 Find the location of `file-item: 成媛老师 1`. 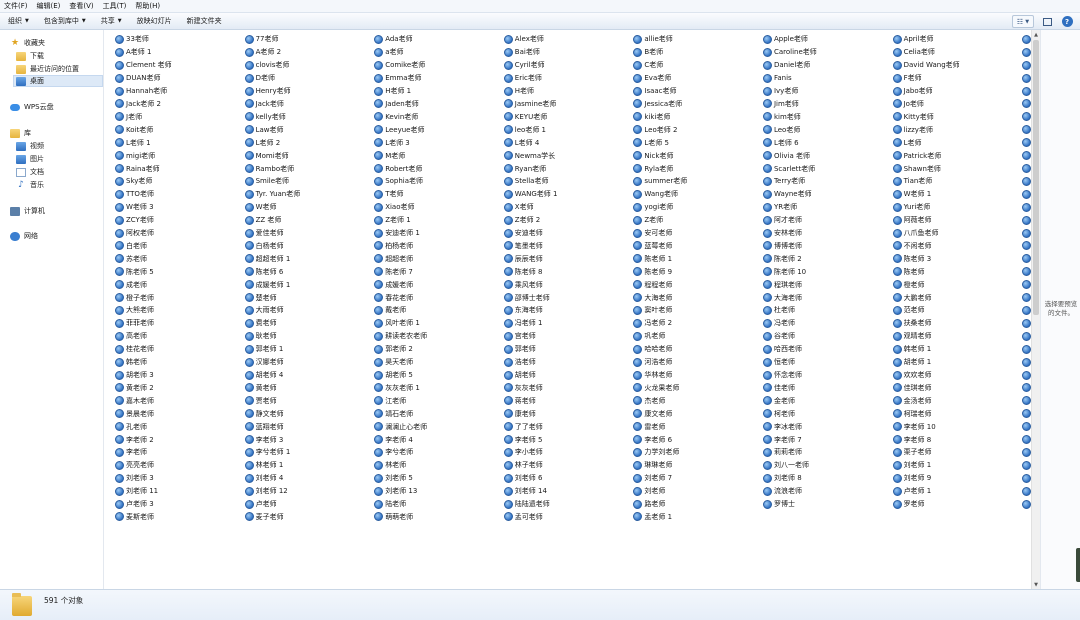

file-item: 成媛老师 1 is located at coordinates (309, 284).